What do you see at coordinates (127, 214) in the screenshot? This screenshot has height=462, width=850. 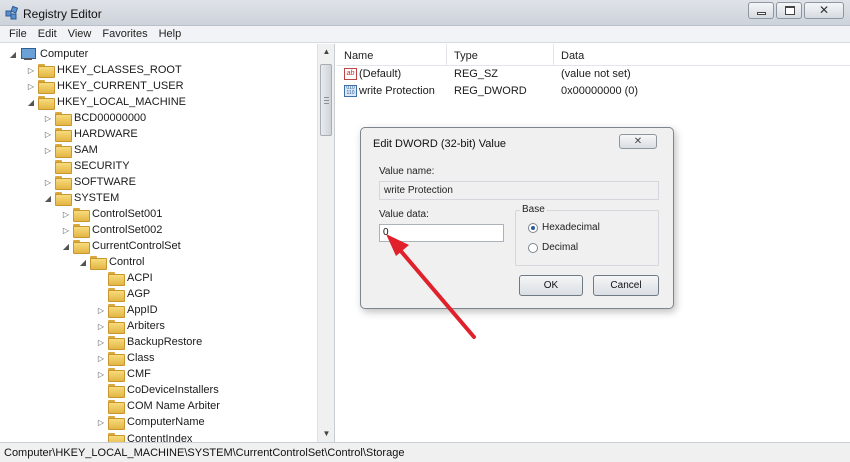 I see `tree-item-label: ControlSet001` at bounding box center [127, 214].